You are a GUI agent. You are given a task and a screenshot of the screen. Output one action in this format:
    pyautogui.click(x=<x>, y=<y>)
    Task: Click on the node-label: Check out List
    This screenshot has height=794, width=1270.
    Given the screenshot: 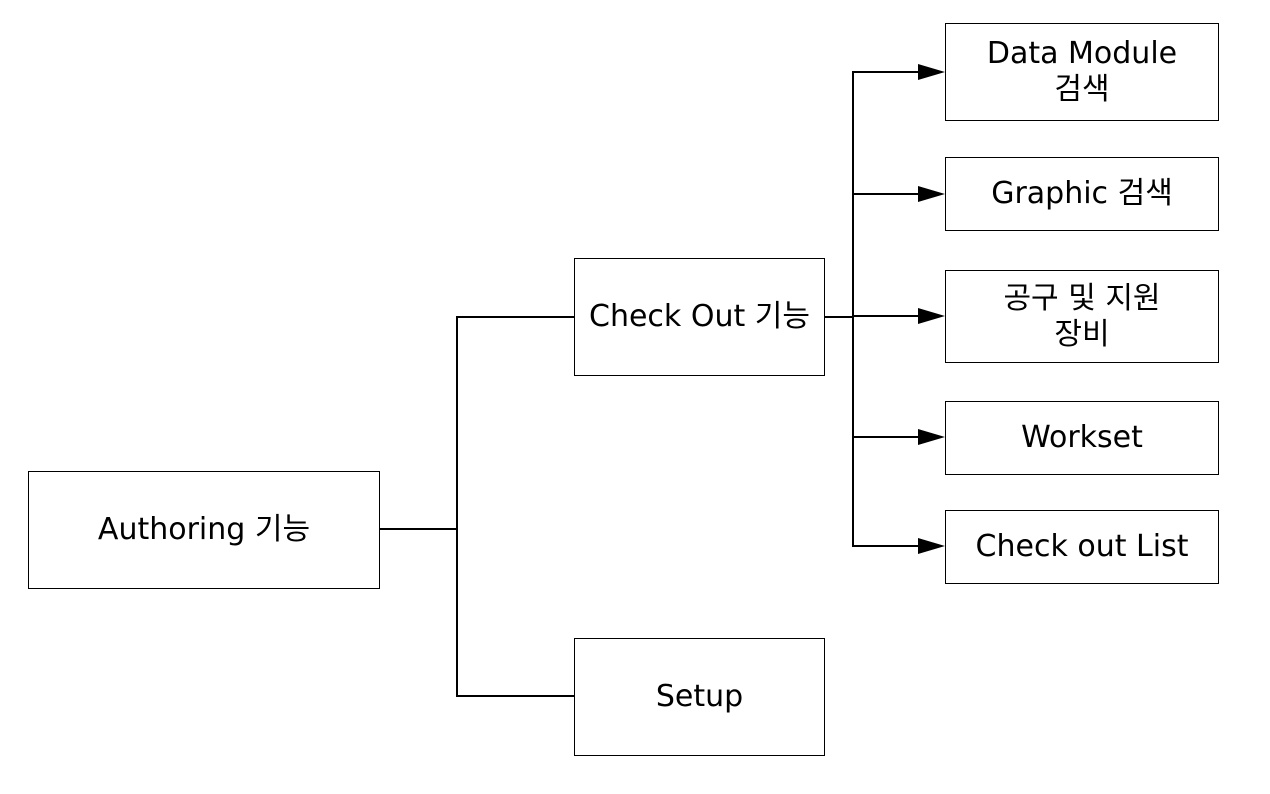 What is the action you would take?
    pyautogui.click(x=1082, y=546)
    